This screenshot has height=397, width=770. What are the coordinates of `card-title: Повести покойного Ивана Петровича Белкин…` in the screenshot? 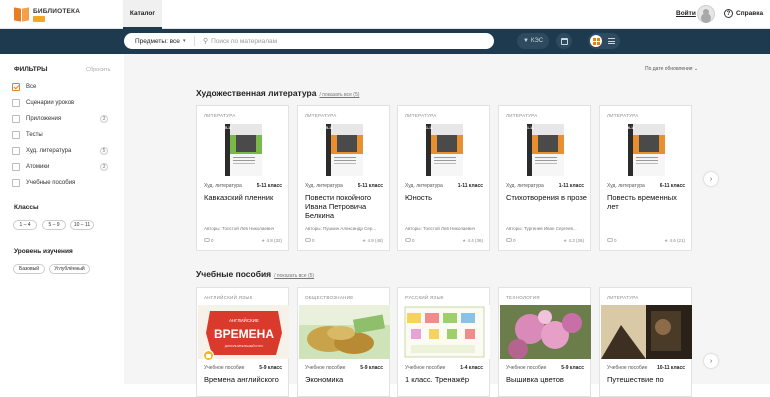 It's located at (346, 206).